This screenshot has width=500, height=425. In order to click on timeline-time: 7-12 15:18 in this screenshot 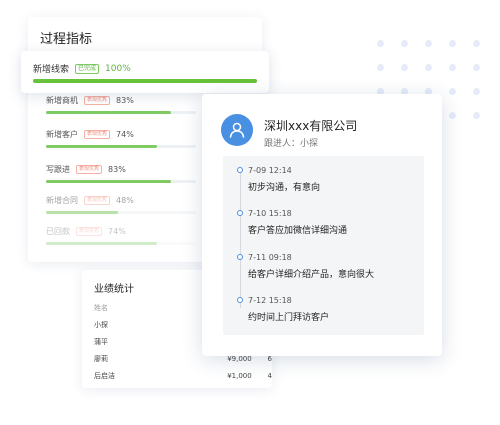, I will do `click(270, 300)`.